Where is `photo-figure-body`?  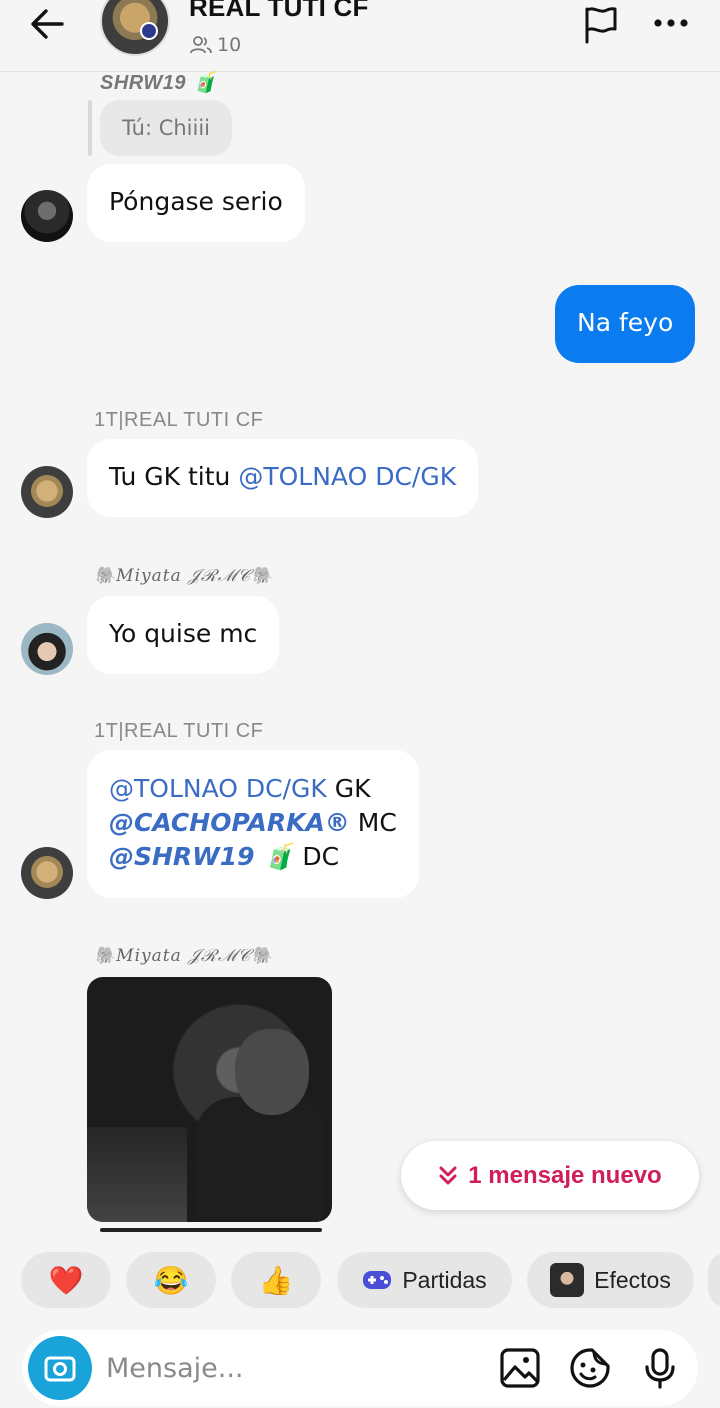
photo-figure-body is located at coordinates (260, 1159).